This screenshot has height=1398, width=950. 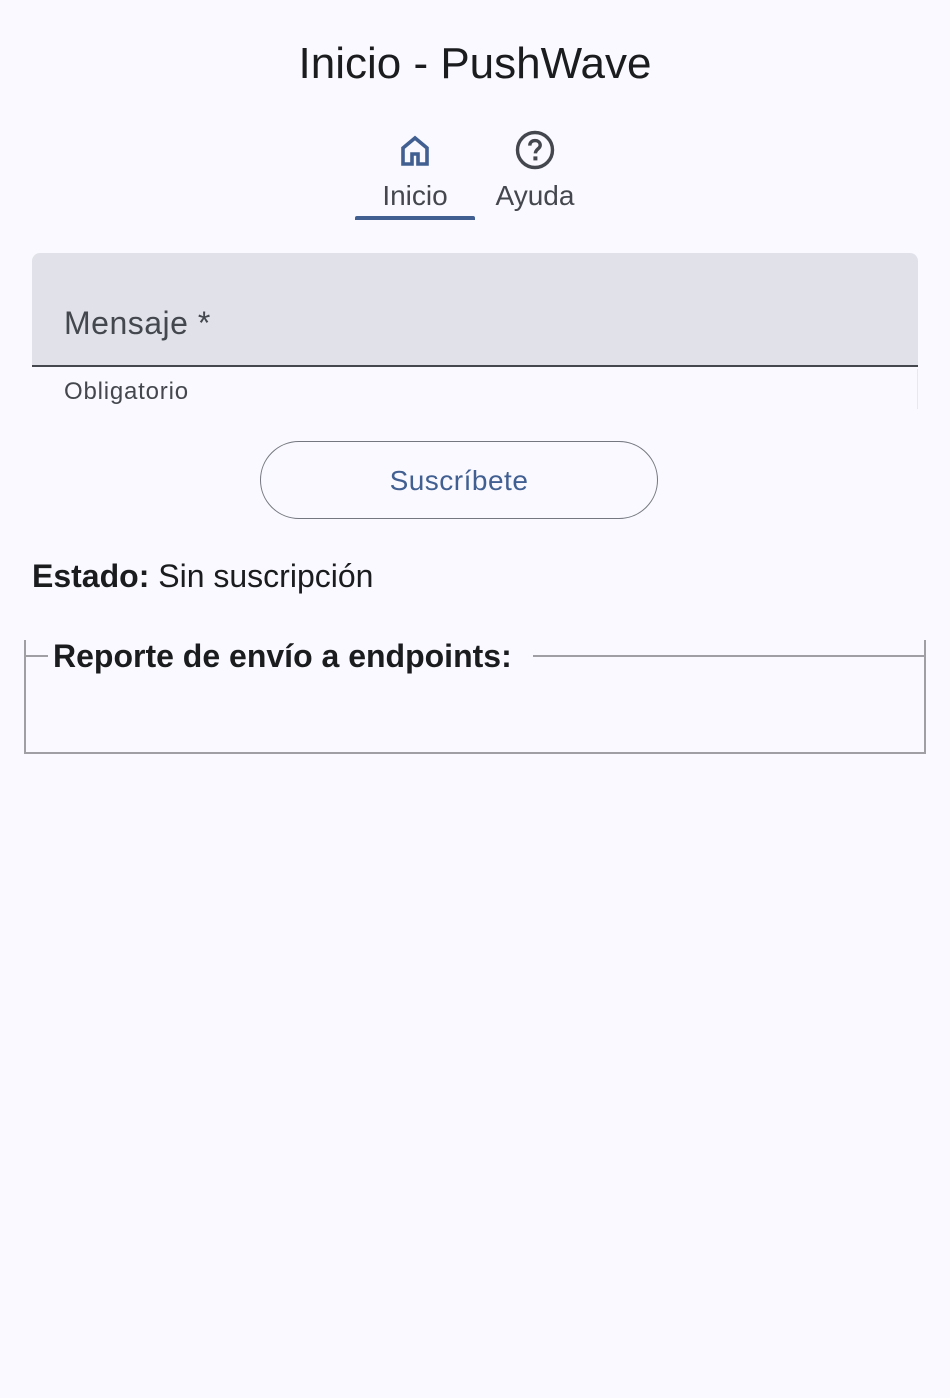 I want to click on endpoint-report-legend: Reporte de envío a endpoints:, so click(x=282, y=656).